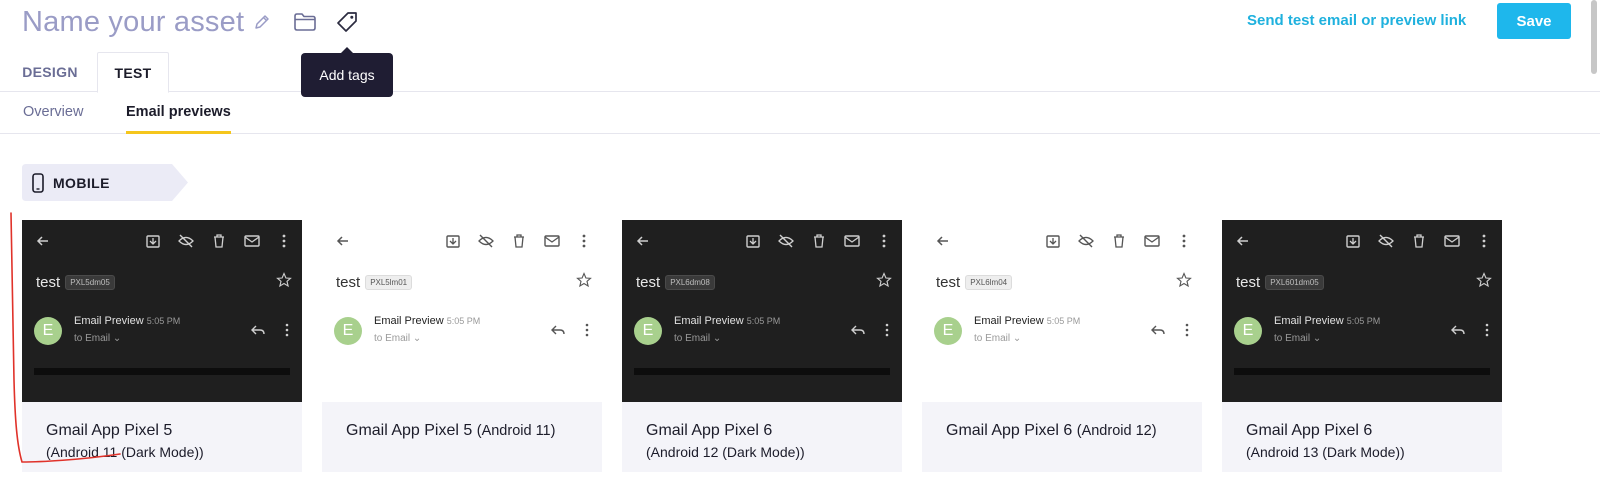  I want to click on email-subject: test PXL601dm05, so click(1280, 282).